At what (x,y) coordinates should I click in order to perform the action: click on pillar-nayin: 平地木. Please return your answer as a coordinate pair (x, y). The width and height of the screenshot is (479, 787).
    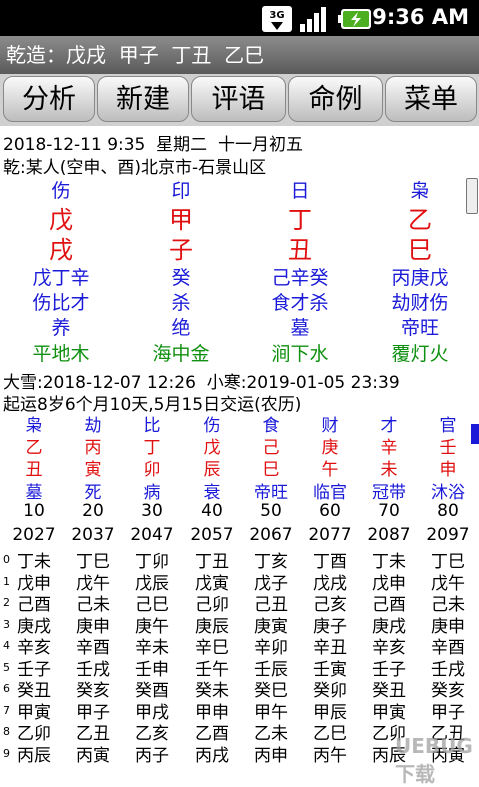
    Looking at the image, I should click on (61, 354).